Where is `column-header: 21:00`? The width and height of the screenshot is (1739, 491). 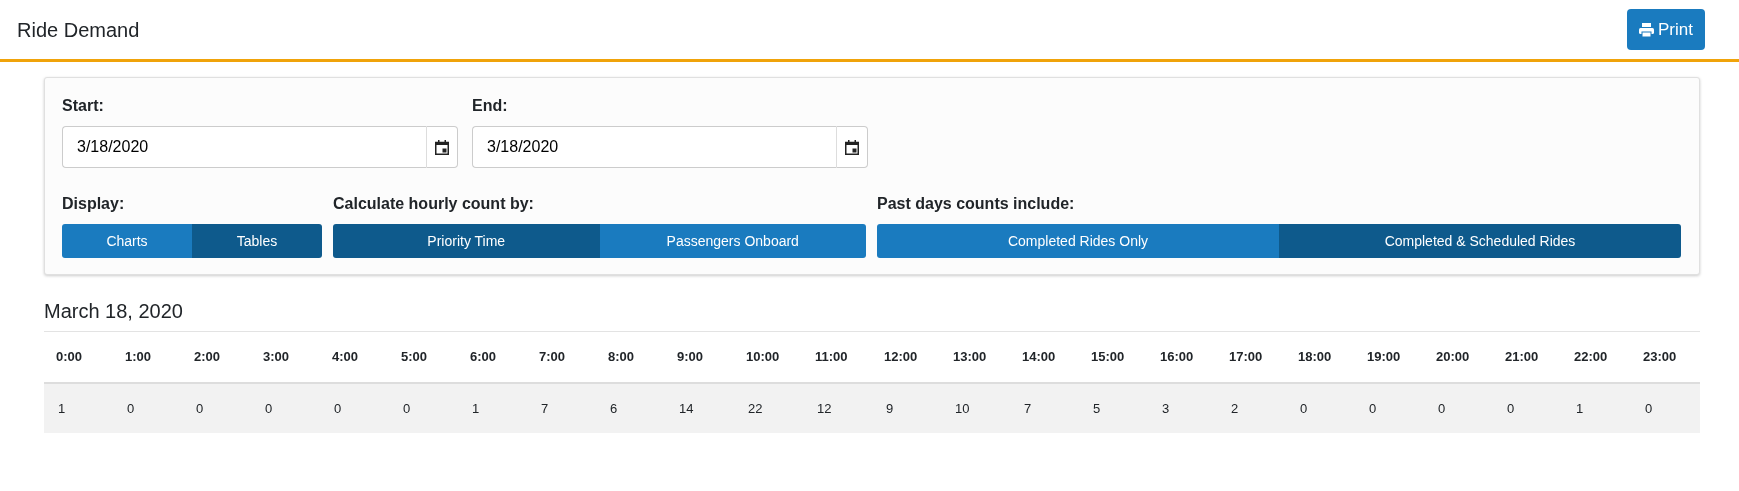
column-header: 21:00 is located at coordinates (1527, 357).